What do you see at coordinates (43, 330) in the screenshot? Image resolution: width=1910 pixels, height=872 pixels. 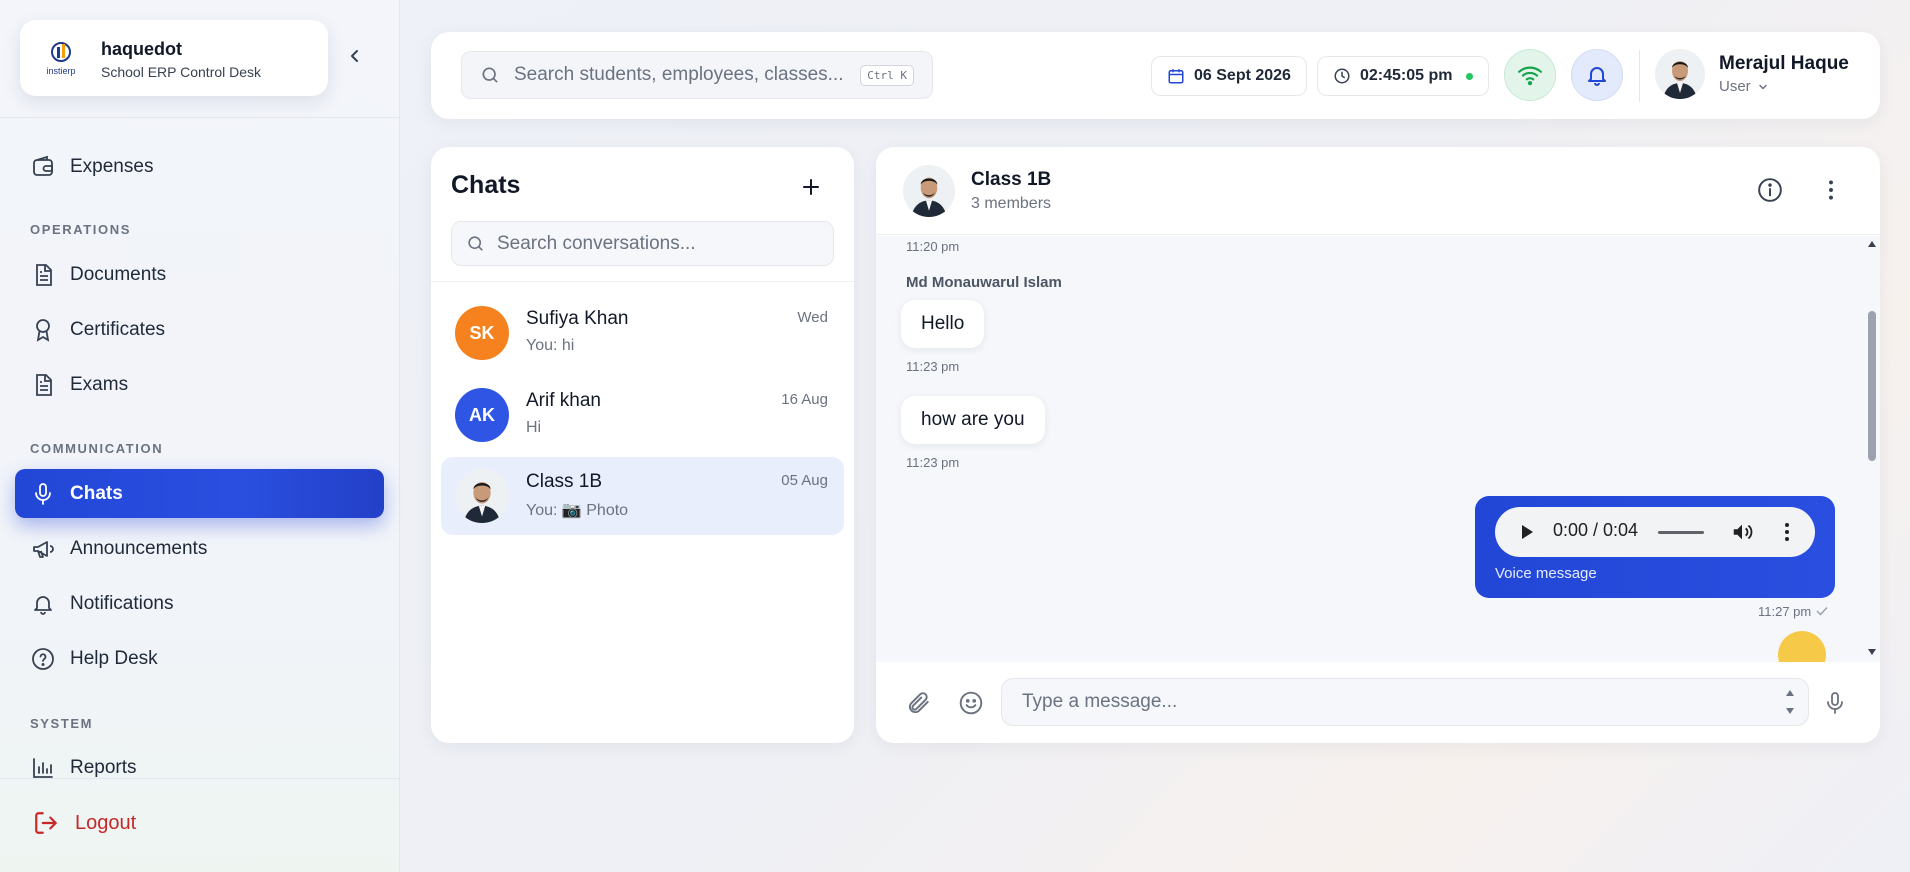 I see `award-icon` at bounding box center [43, 330].